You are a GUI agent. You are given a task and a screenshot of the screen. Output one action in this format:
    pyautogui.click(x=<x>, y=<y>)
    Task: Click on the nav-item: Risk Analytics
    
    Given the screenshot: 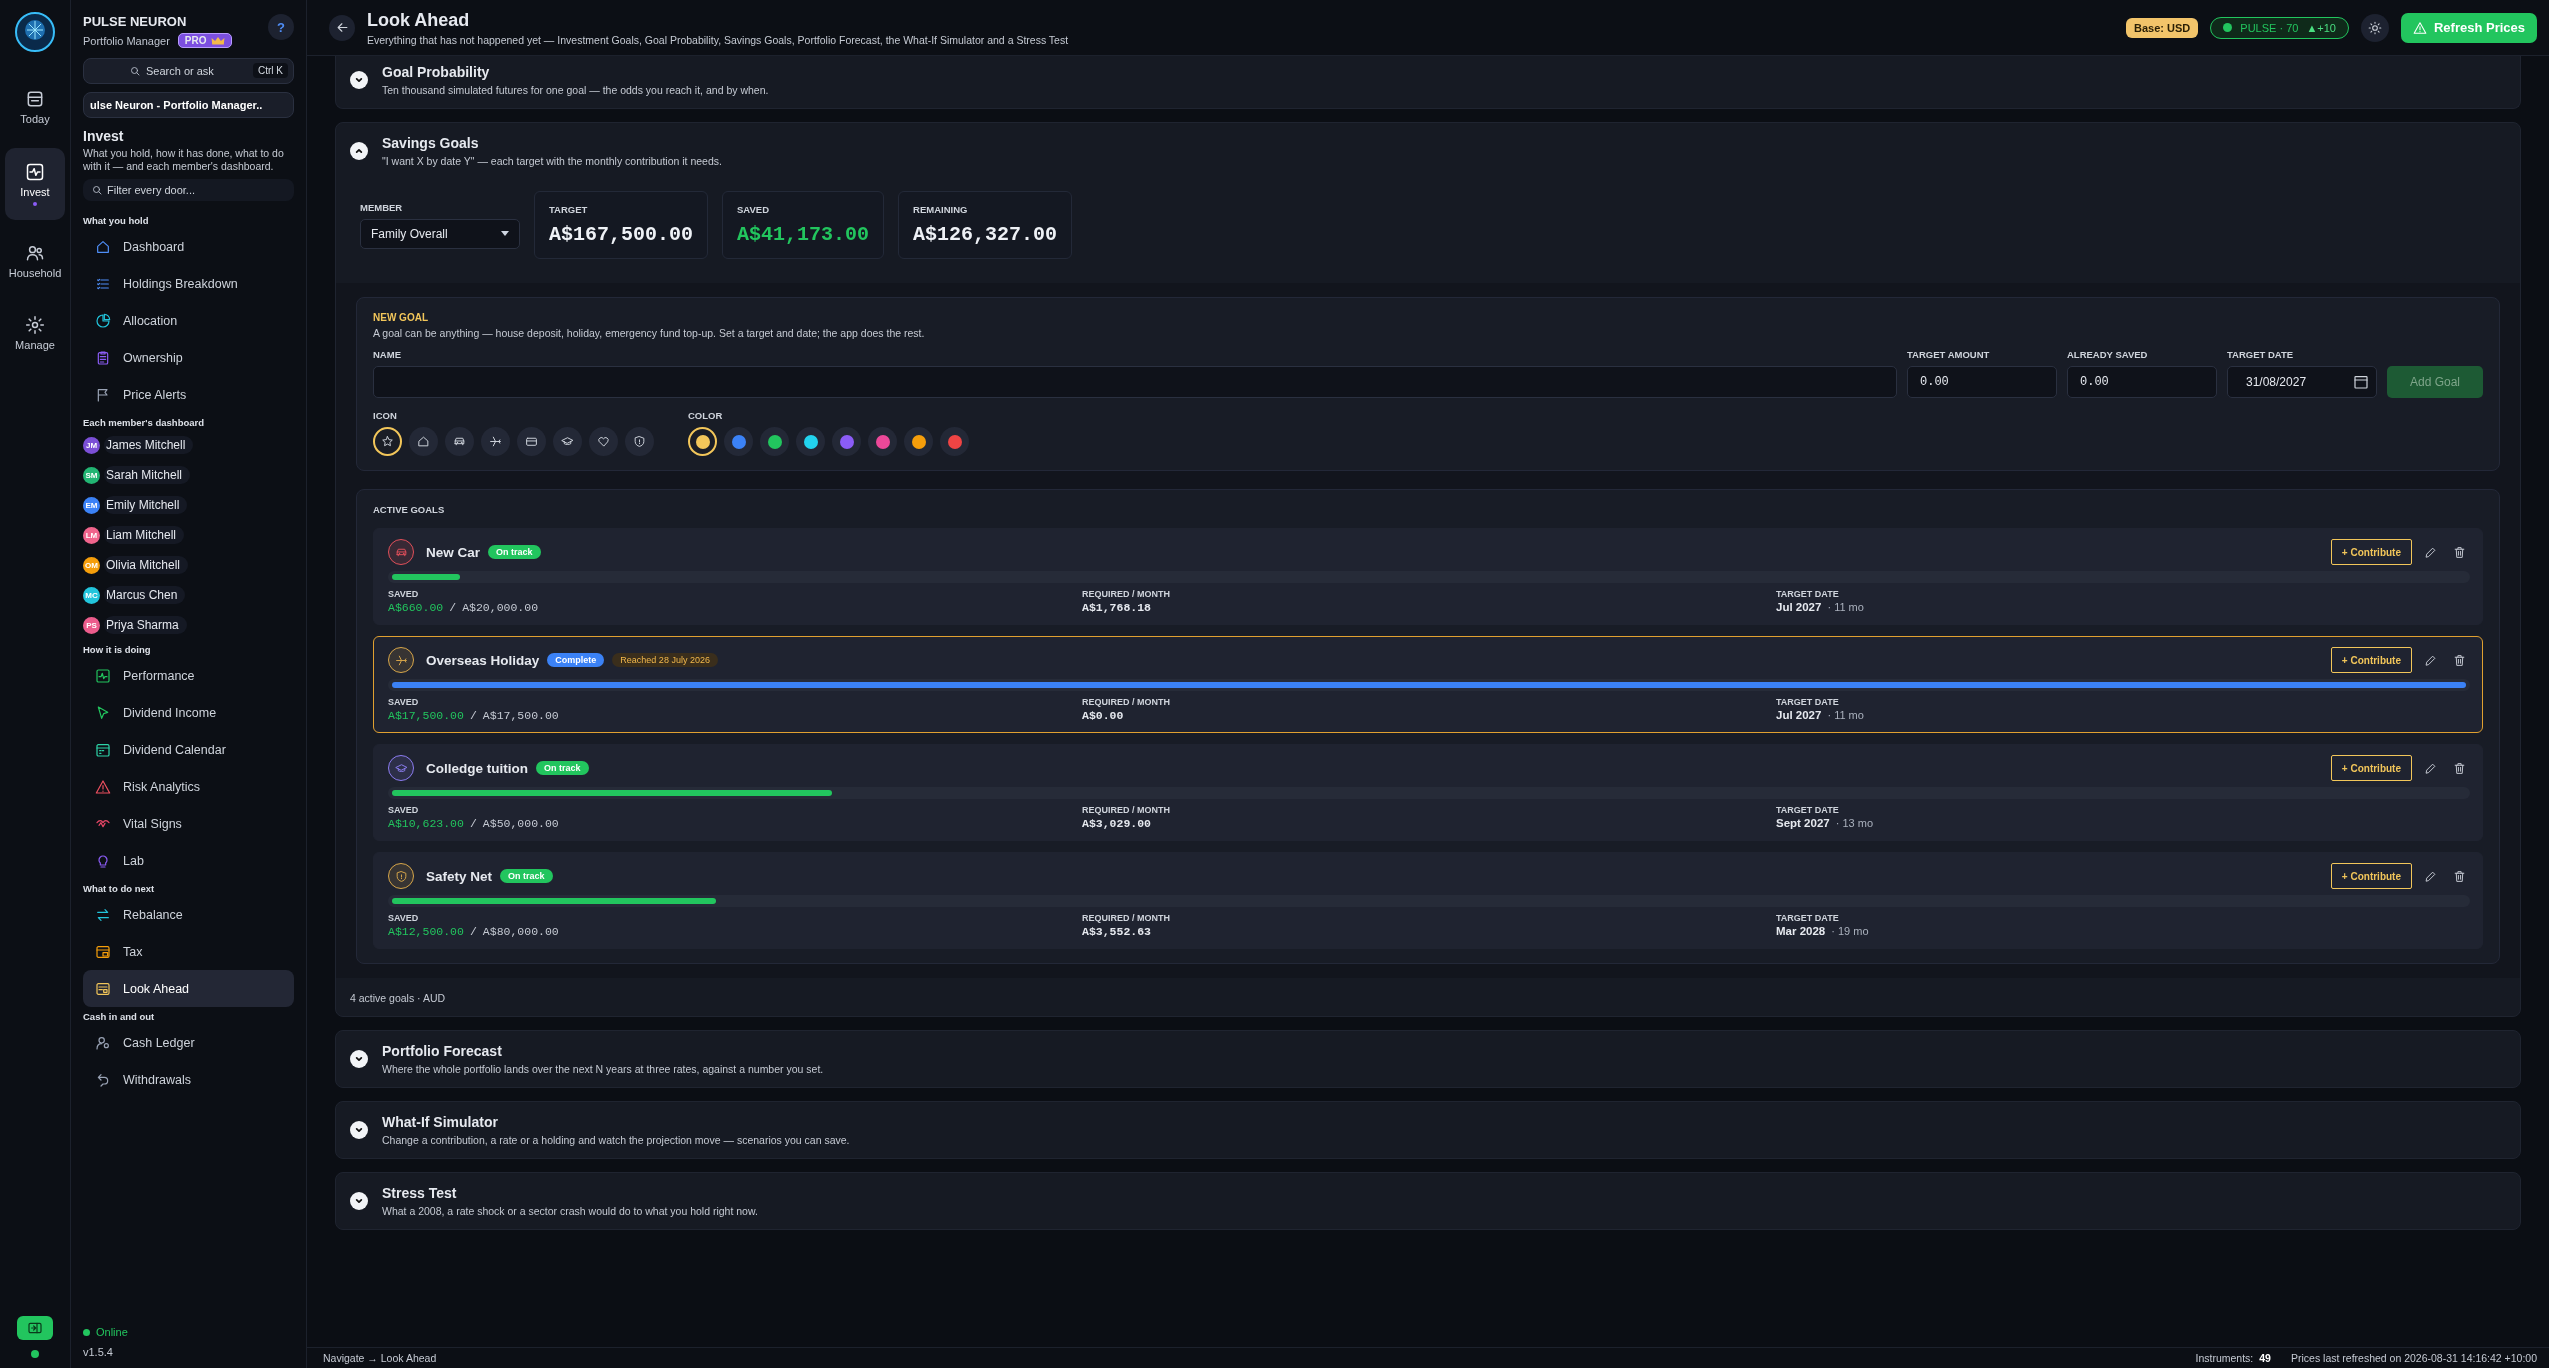 What is the action you would take?
    pyautogui.click(x=188, y=787)
    